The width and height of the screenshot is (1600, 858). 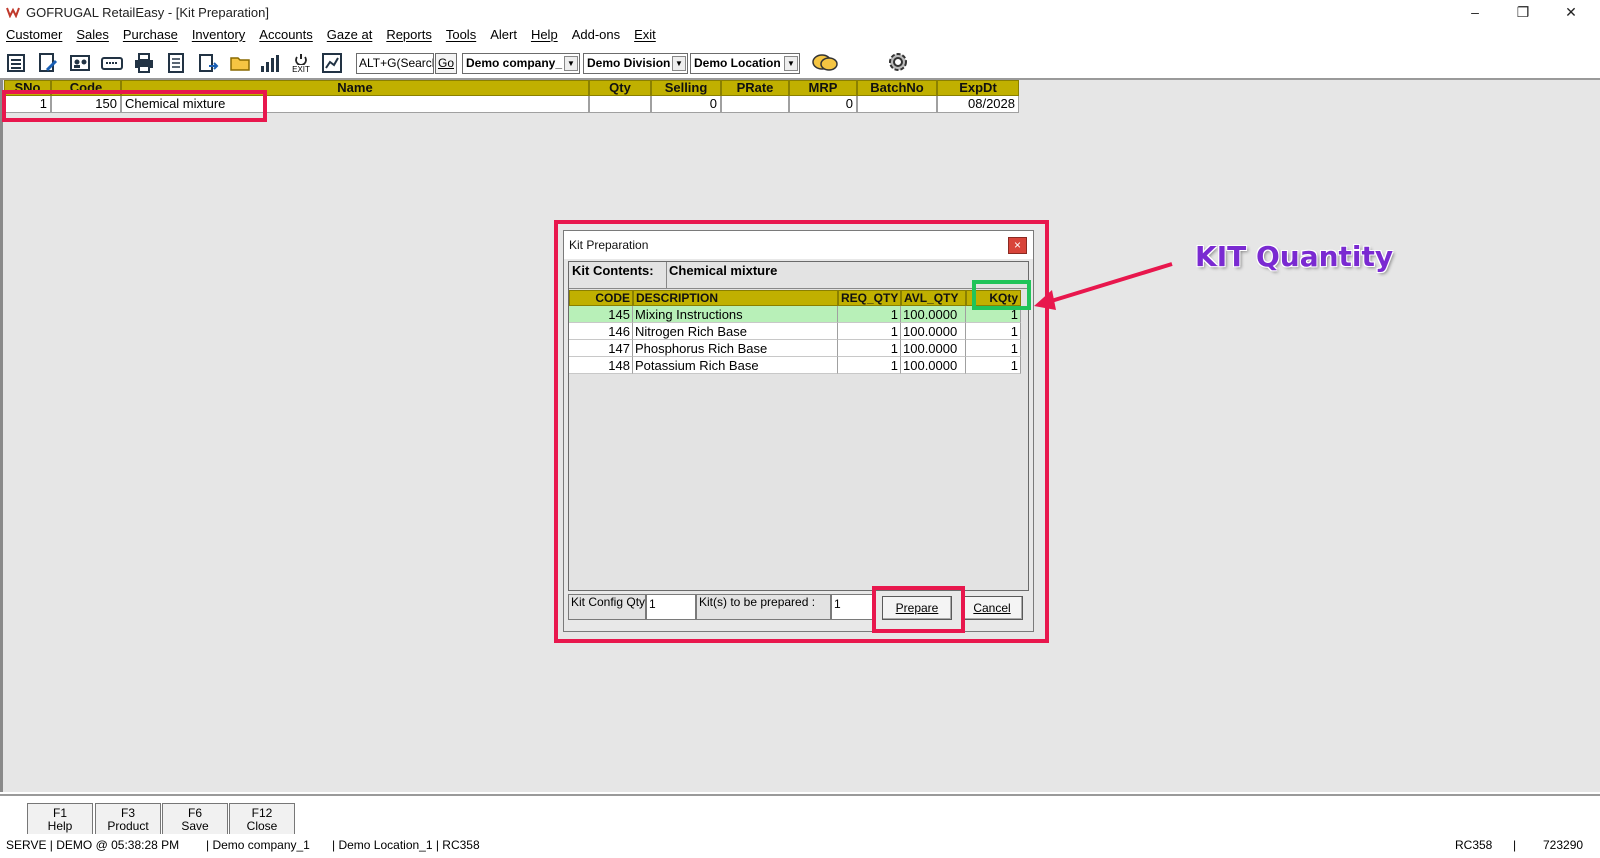 What do you see at coordinates (978, 104) in the screenshot?
I see `cell-expdt: 08/2028` at bounding box center [978, 104].